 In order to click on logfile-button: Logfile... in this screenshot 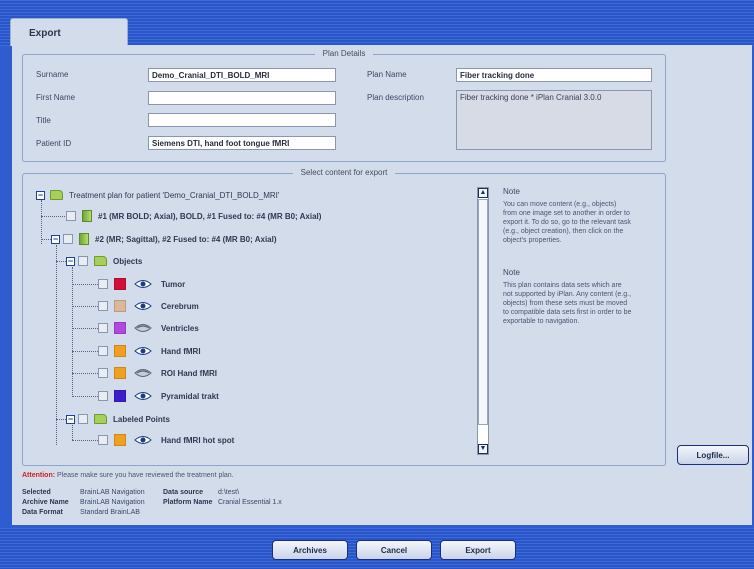, I will do `click(713, 455)`.